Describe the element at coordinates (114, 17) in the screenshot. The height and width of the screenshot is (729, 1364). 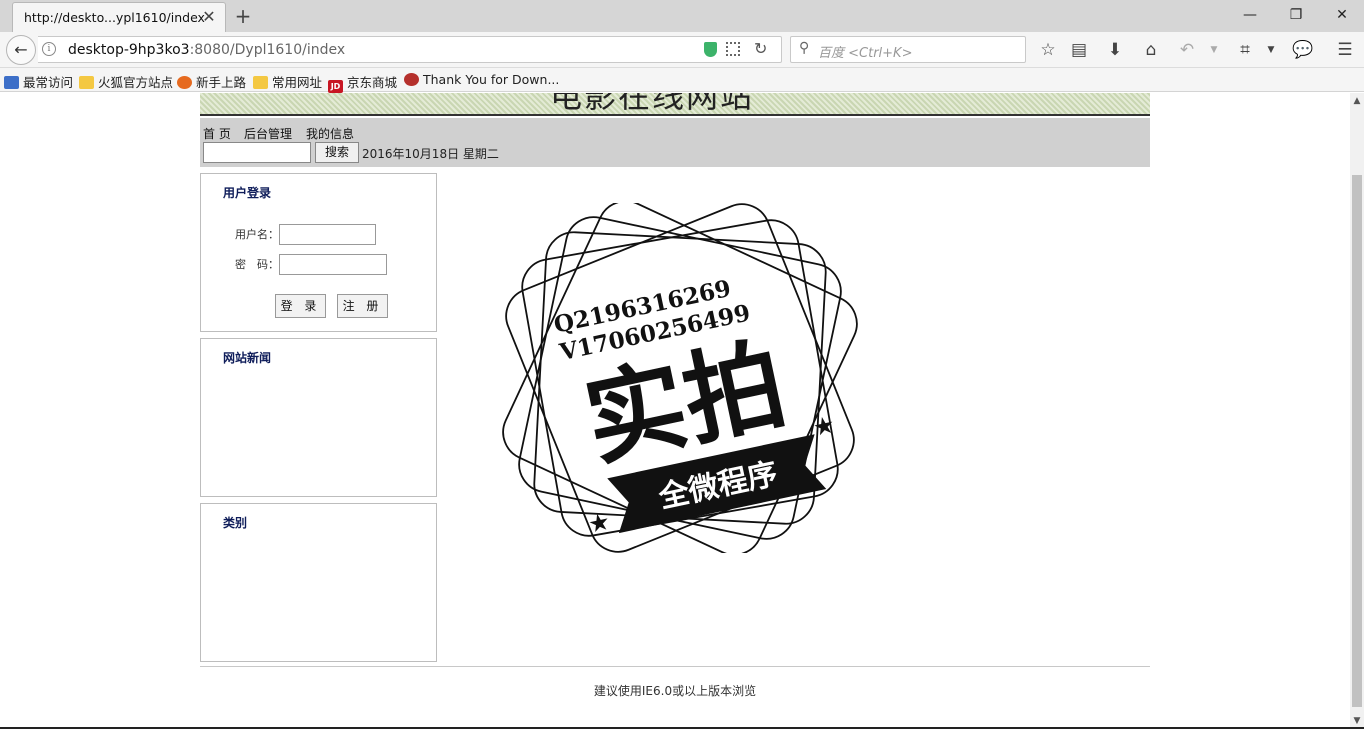
I see `tab-title: http://deskto...ypl1610/index` at that location.